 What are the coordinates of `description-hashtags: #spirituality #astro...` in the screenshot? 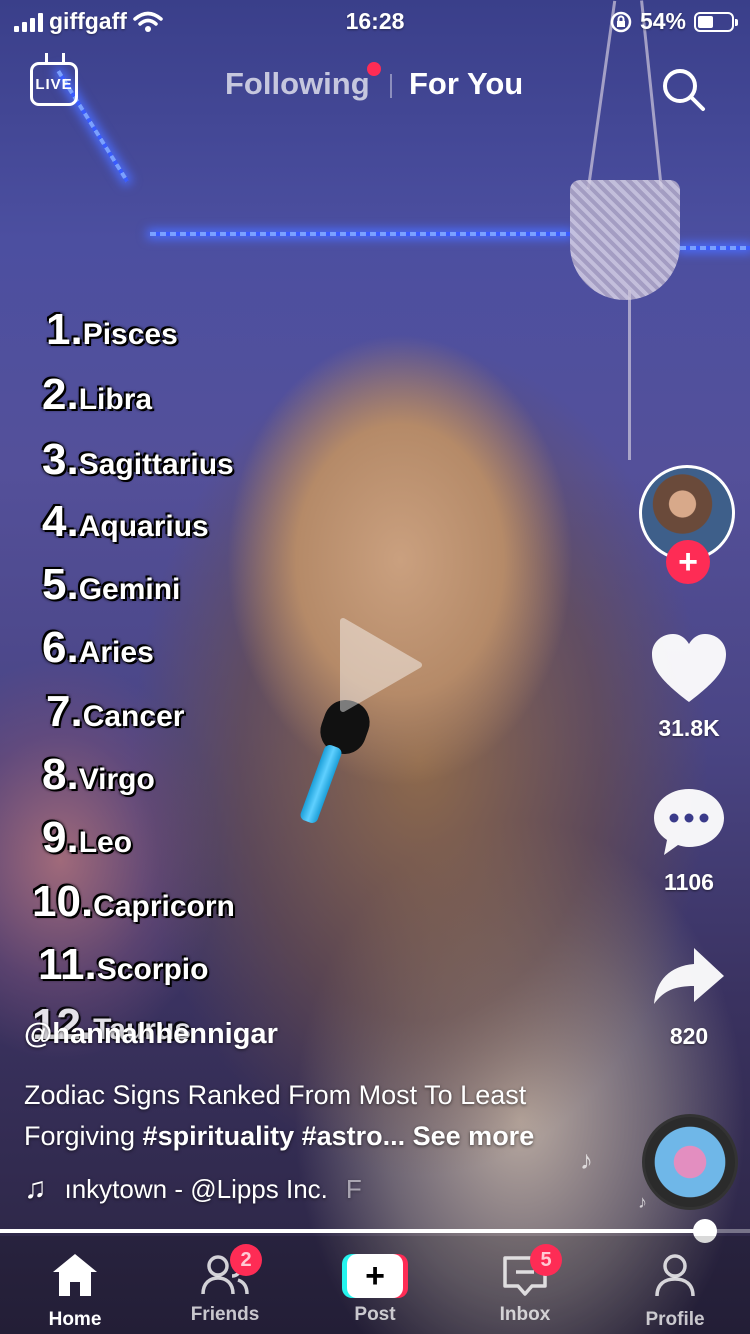 It's located at (274, 1136).